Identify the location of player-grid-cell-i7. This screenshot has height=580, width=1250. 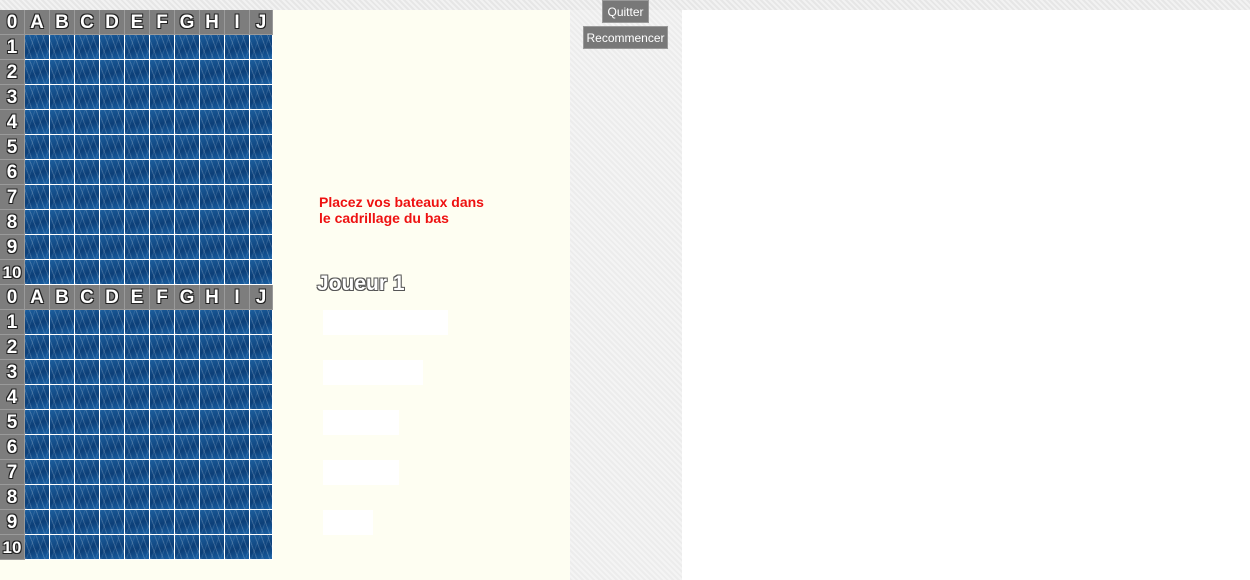
(237, 472).